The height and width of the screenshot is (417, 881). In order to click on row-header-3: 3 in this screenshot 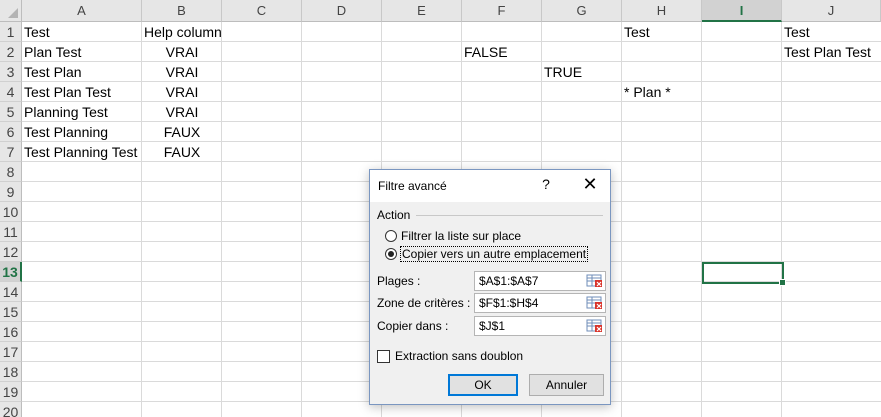, I will do `click(11, 72)`.